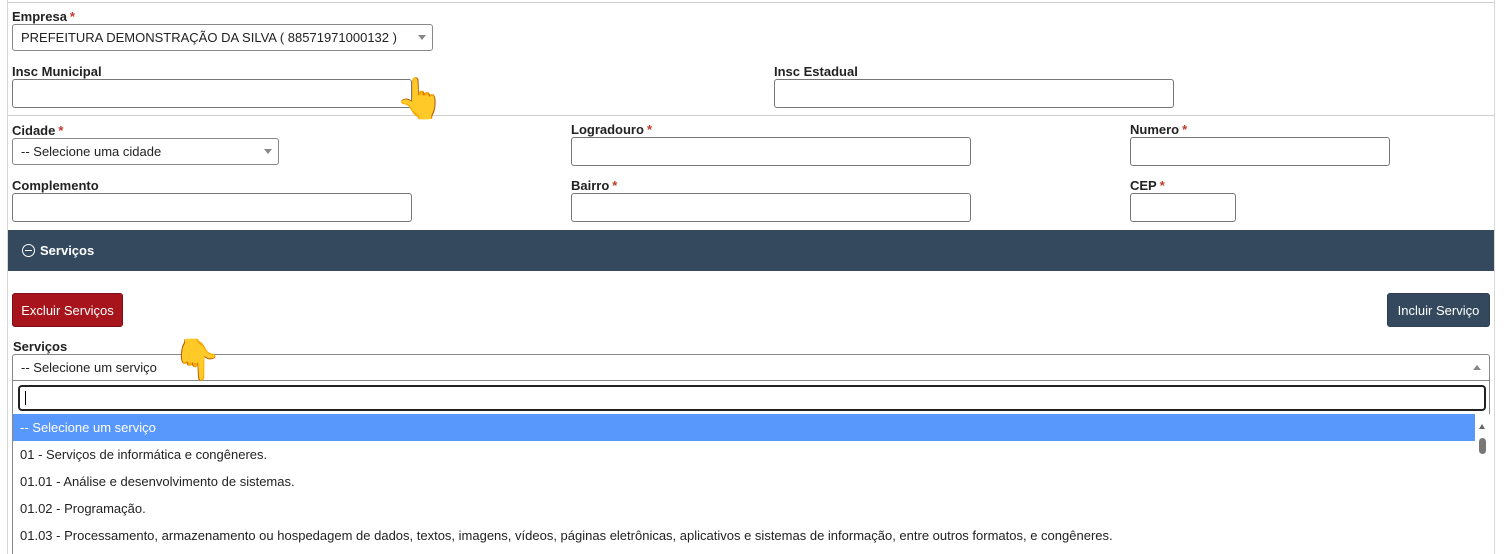 The image size is (1504, 554). Describe the element at coordinates (771, 207) in the screenshot. I see `bairro-input` at that location.